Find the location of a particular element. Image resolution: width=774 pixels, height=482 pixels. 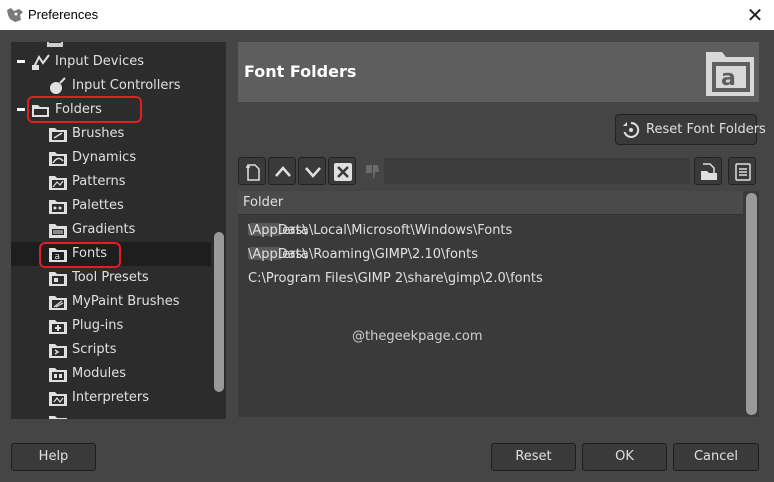

tree-item-label: Palettes is located at coordinates (98, 205).